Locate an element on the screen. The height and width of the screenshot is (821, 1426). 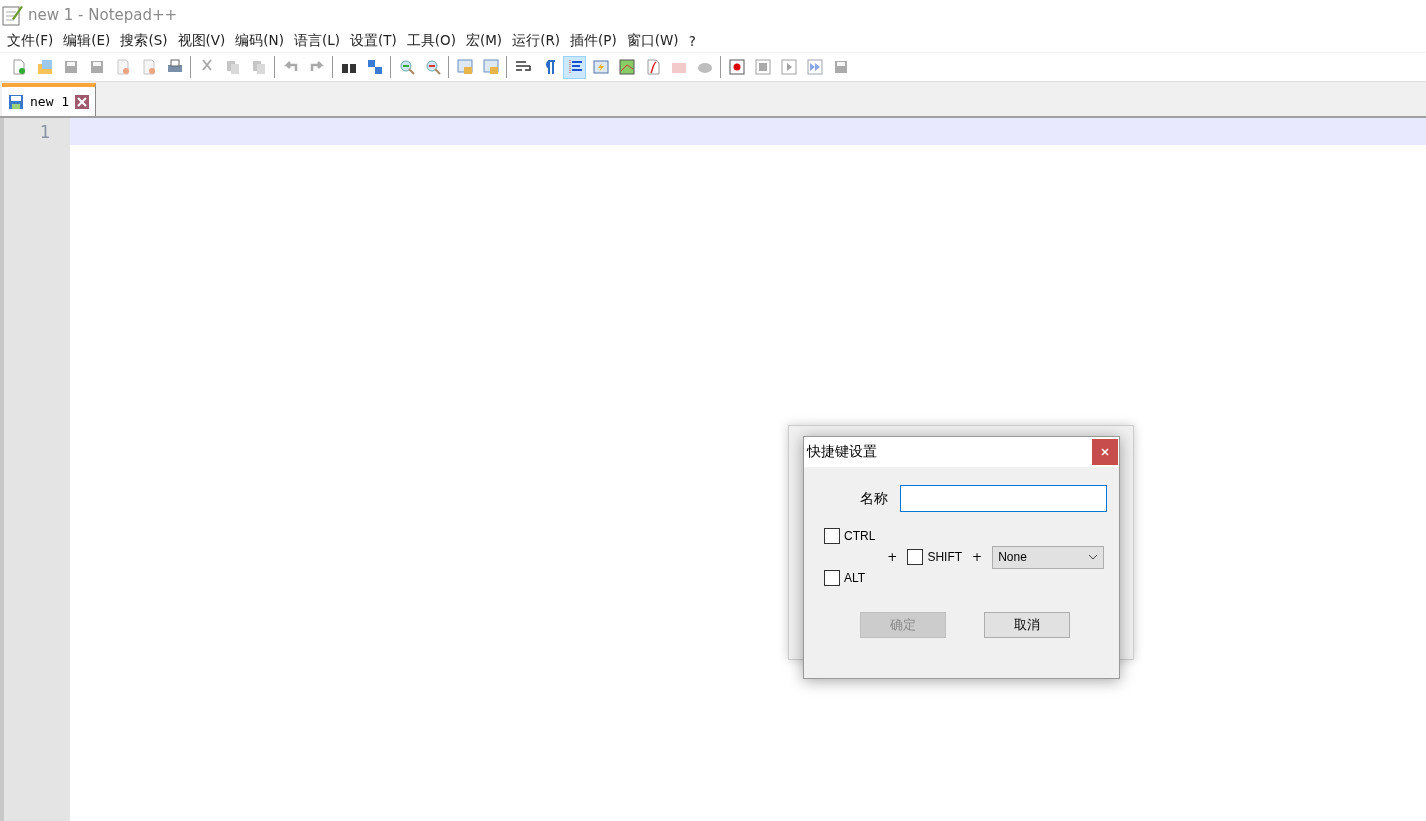
cancel-button: 取消 is located at coordinates (1027, 625).